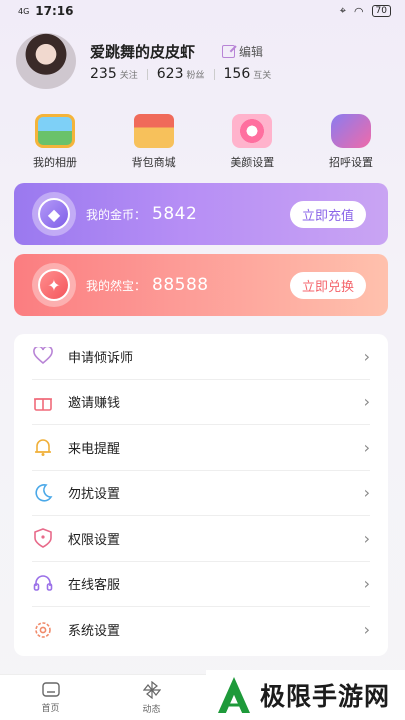 The width and height of the screenshot is (405, 720). What do you see at coordinates (203, 142) in the screenshot?
I see `quick-actions: 我的相册 背包商城 美颜设置 招呼设置` at bounding box center [203, 142].